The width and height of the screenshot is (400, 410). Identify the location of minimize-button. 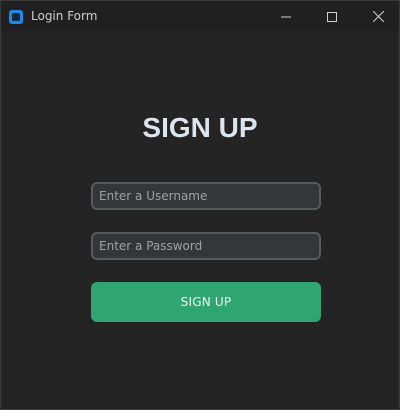
(286, 16).